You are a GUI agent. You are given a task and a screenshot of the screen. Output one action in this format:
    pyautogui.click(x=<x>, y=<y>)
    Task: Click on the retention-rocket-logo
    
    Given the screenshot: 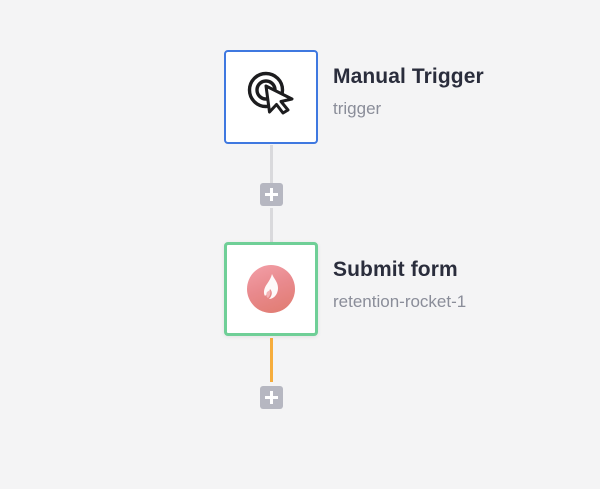 What is the action you would take?
    pyautogui.click(x=271, y=289)
    